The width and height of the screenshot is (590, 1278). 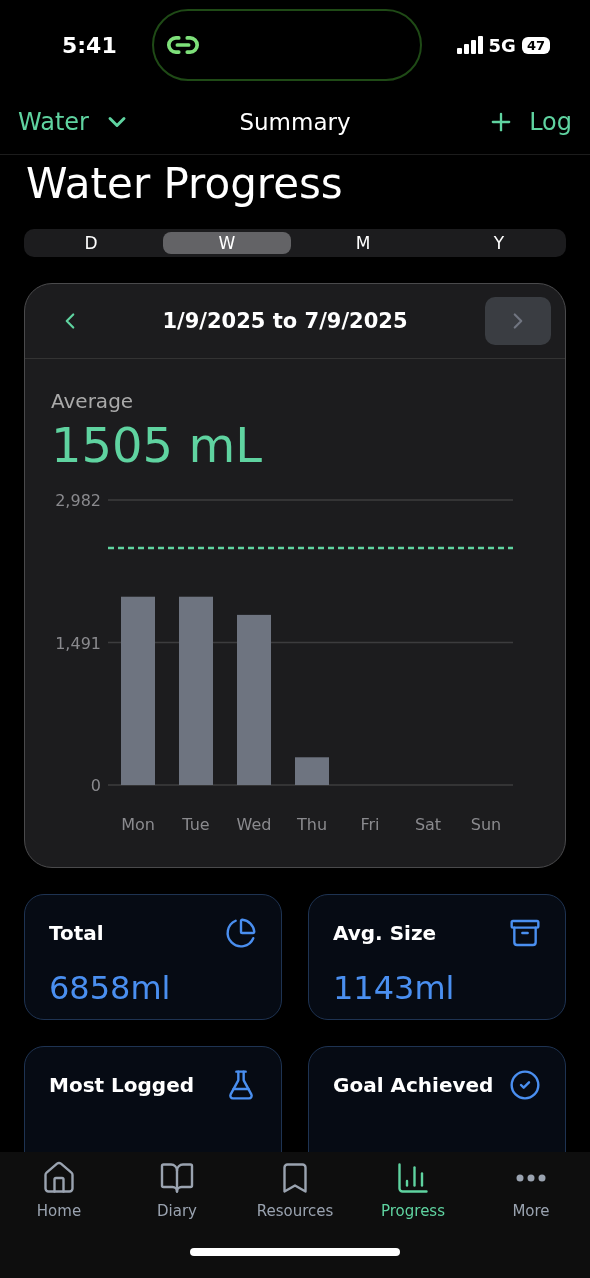 I want to click on signal-icon, so click(x=469, y=45).